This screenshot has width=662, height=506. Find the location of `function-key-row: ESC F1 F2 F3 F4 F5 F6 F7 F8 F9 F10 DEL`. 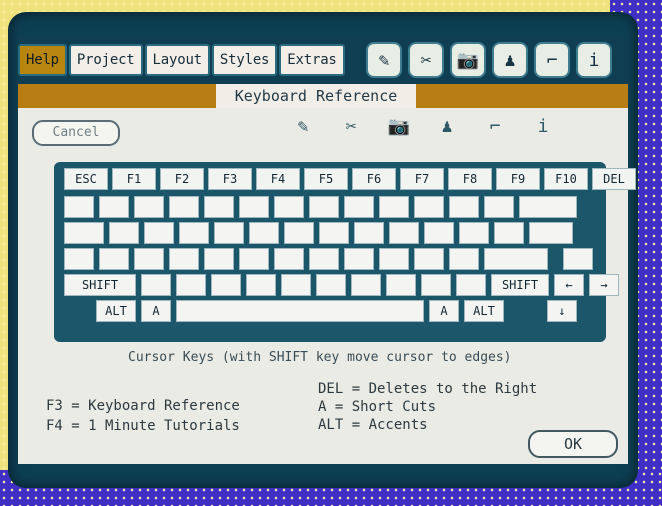

function-key-row: ESC F1 F2 F3 F4 F5 F6 F7 F8 F9 F10 DEL is located at coordinates (350, 179).